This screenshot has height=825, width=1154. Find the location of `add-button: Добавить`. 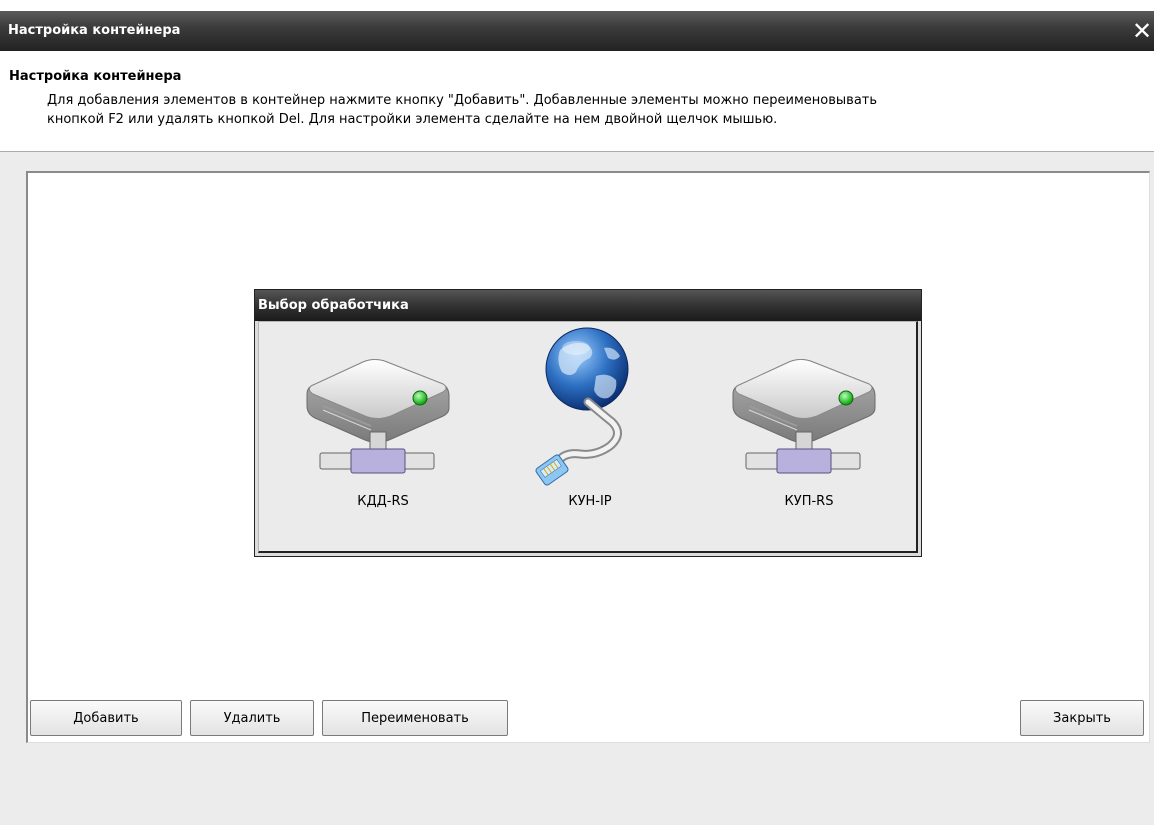

add-button: Добавить is located at coordinates (106, 718).